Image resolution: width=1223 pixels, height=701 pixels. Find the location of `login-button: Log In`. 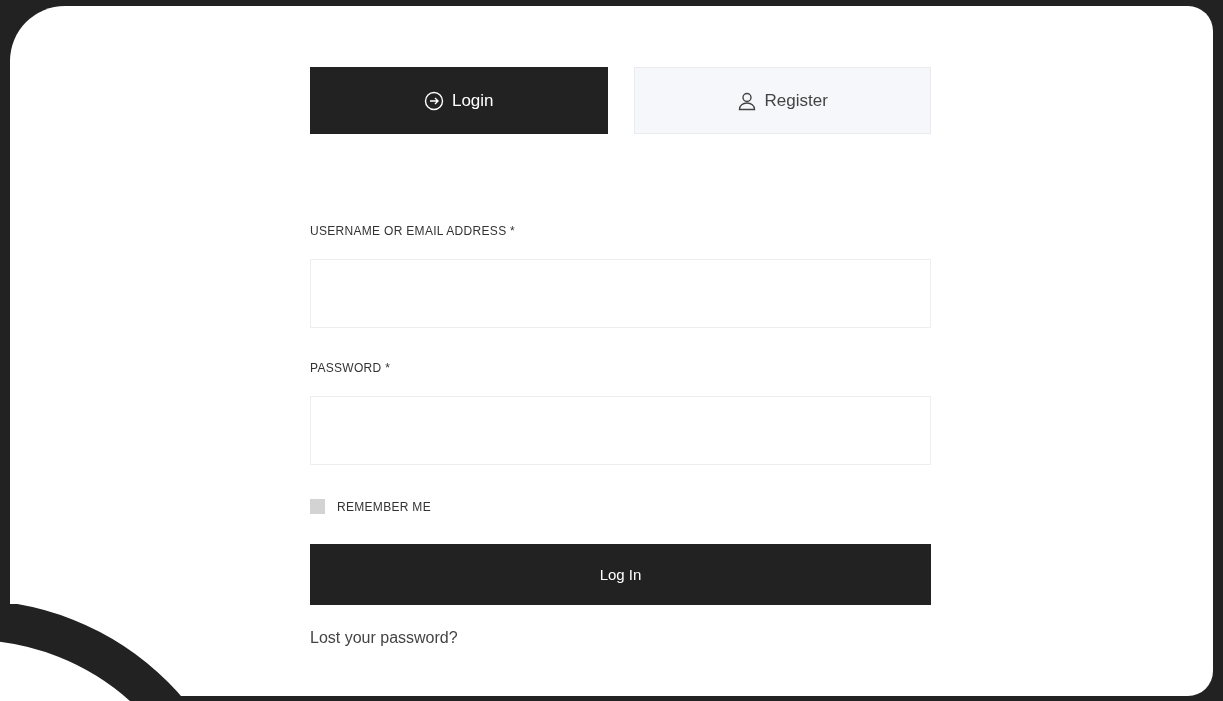

login-button: Log In is located at coordinates (620, 574).